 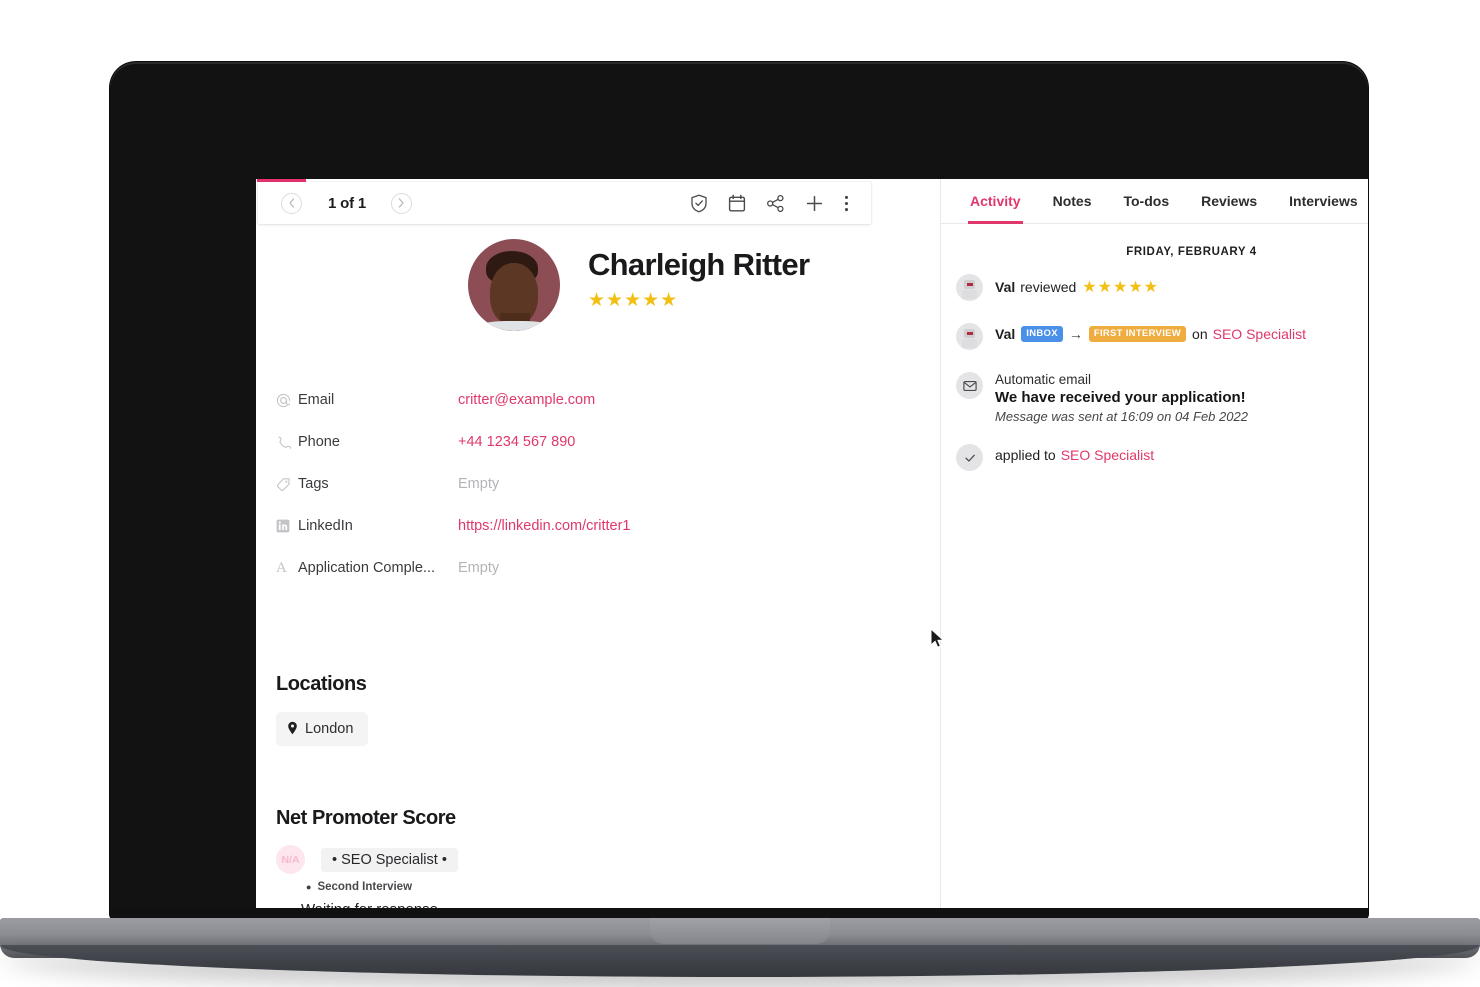 I want to click on activity-body: applied to SEO Specialist, so click(x=1181, y=453).